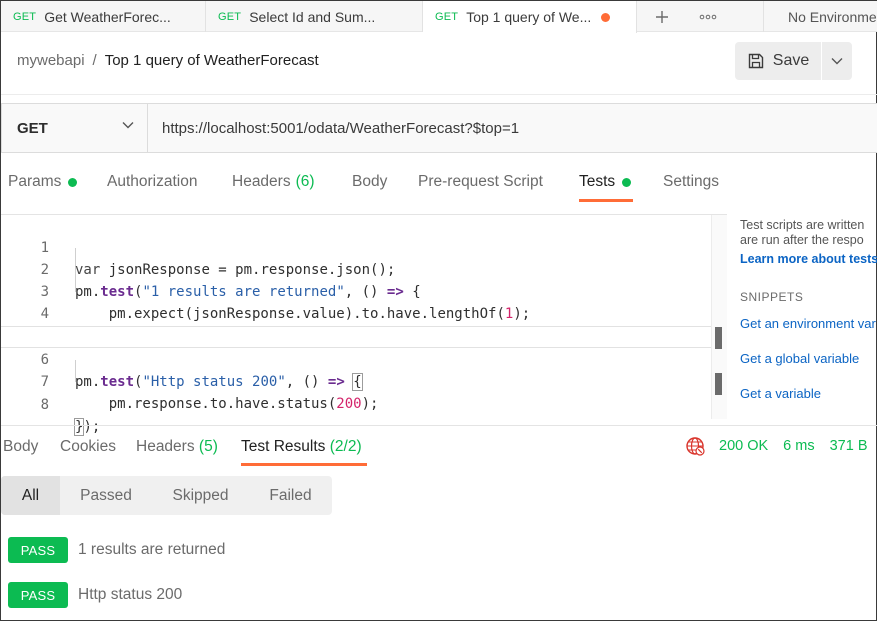 Image resolution: width=877 pixels, height=621 pixels. What do you see at coordinates (208, 446) in the screenshot?
I see `response-tab-headers-count: (5)` at bounding box center [208, 446].